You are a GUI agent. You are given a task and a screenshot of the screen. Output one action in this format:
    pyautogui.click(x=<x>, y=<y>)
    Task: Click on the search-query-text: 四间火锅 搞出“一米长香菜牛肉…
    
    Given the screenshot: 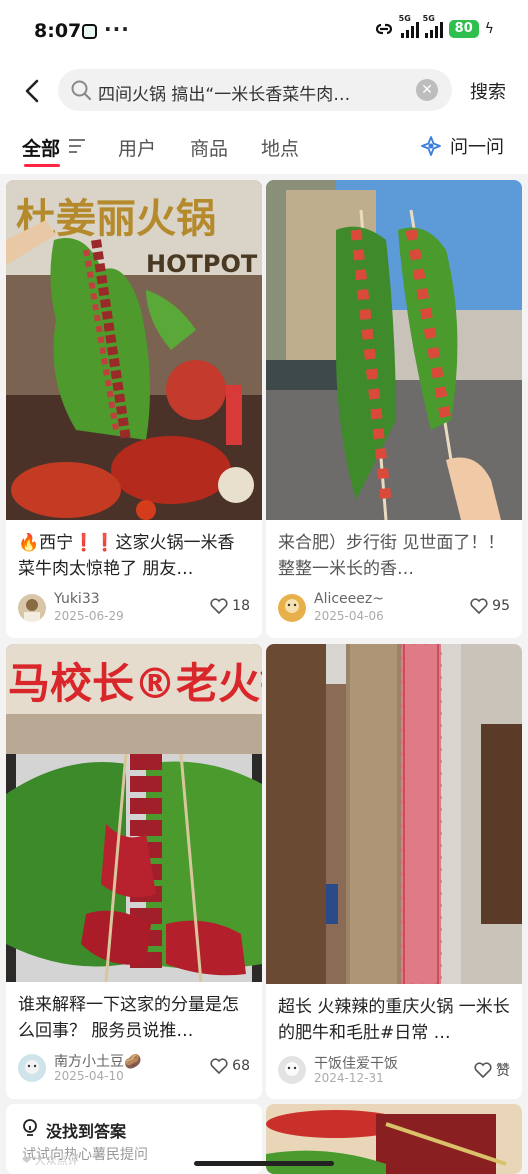 What is the action you would take?
    pyautogui.click(x=248, y=92)
    